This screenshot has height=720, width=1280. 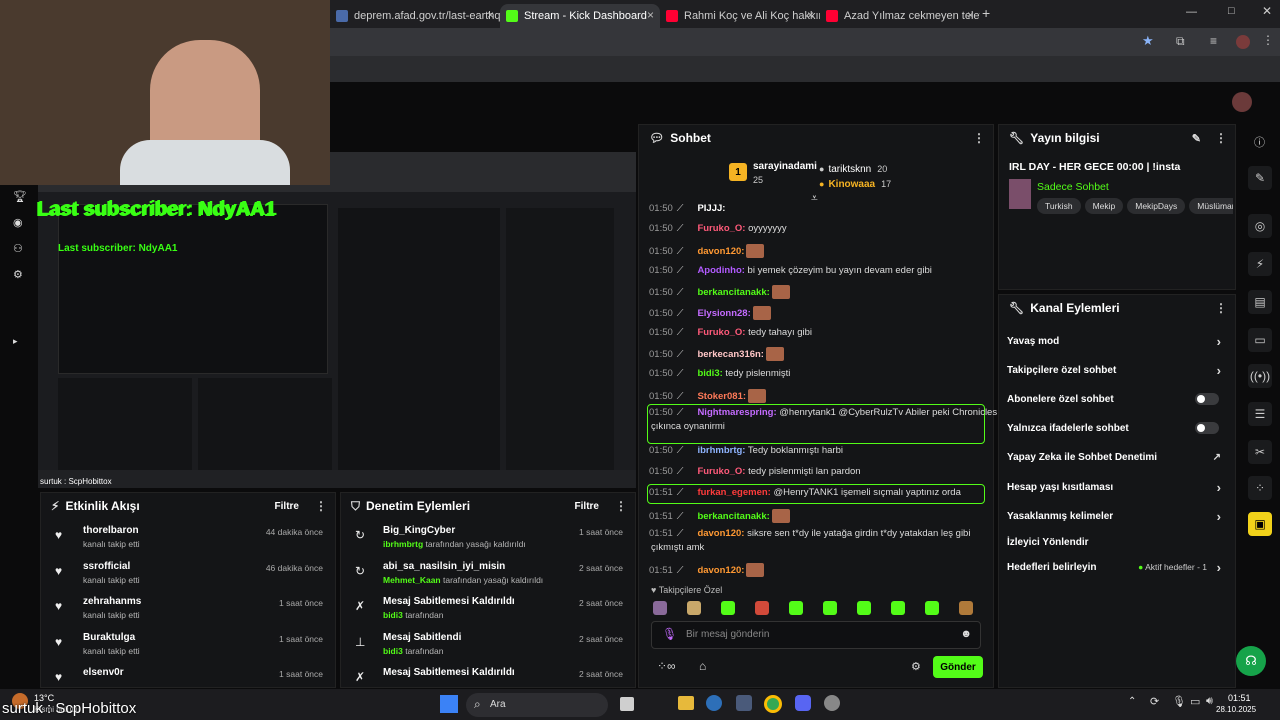 What do you see at coordinates (449, 704) in the screenshot?
I see `windows-start-icon` at bounding box center [449, 704].